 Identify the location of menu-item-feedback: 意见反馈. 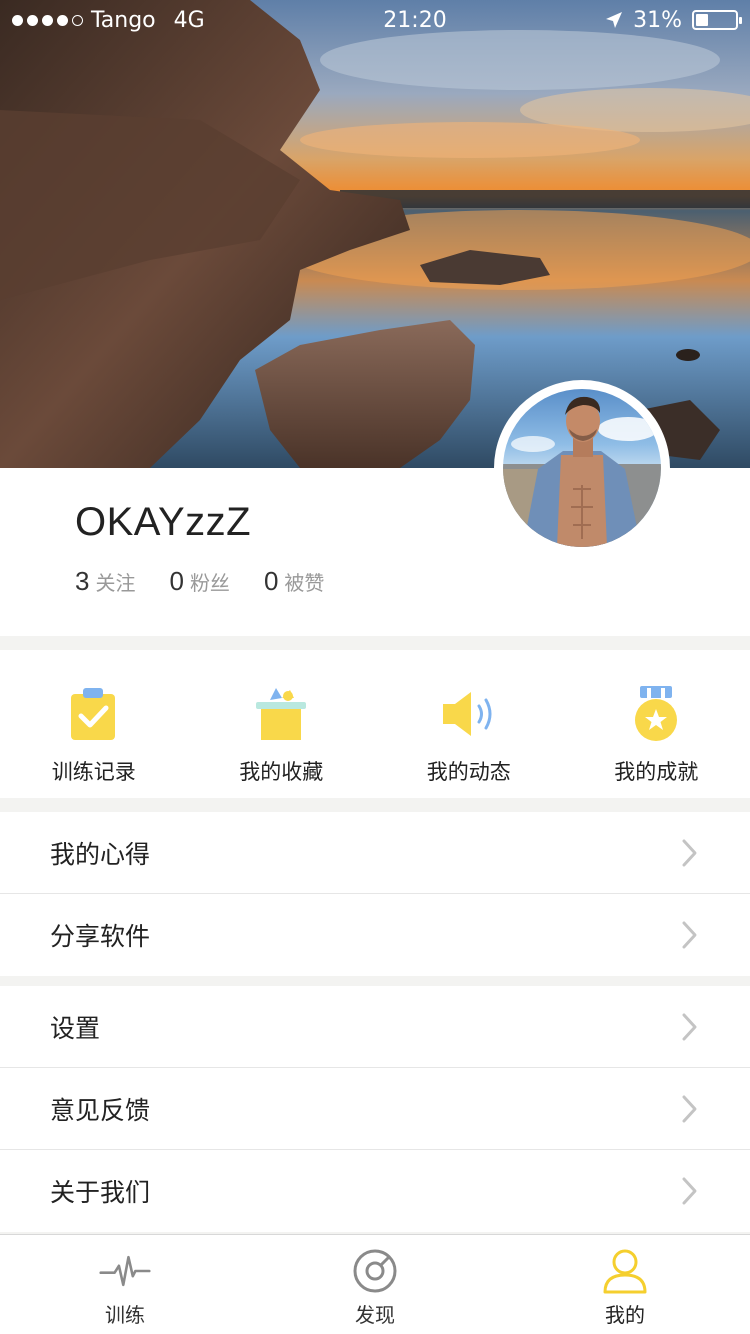
(375, 1109).